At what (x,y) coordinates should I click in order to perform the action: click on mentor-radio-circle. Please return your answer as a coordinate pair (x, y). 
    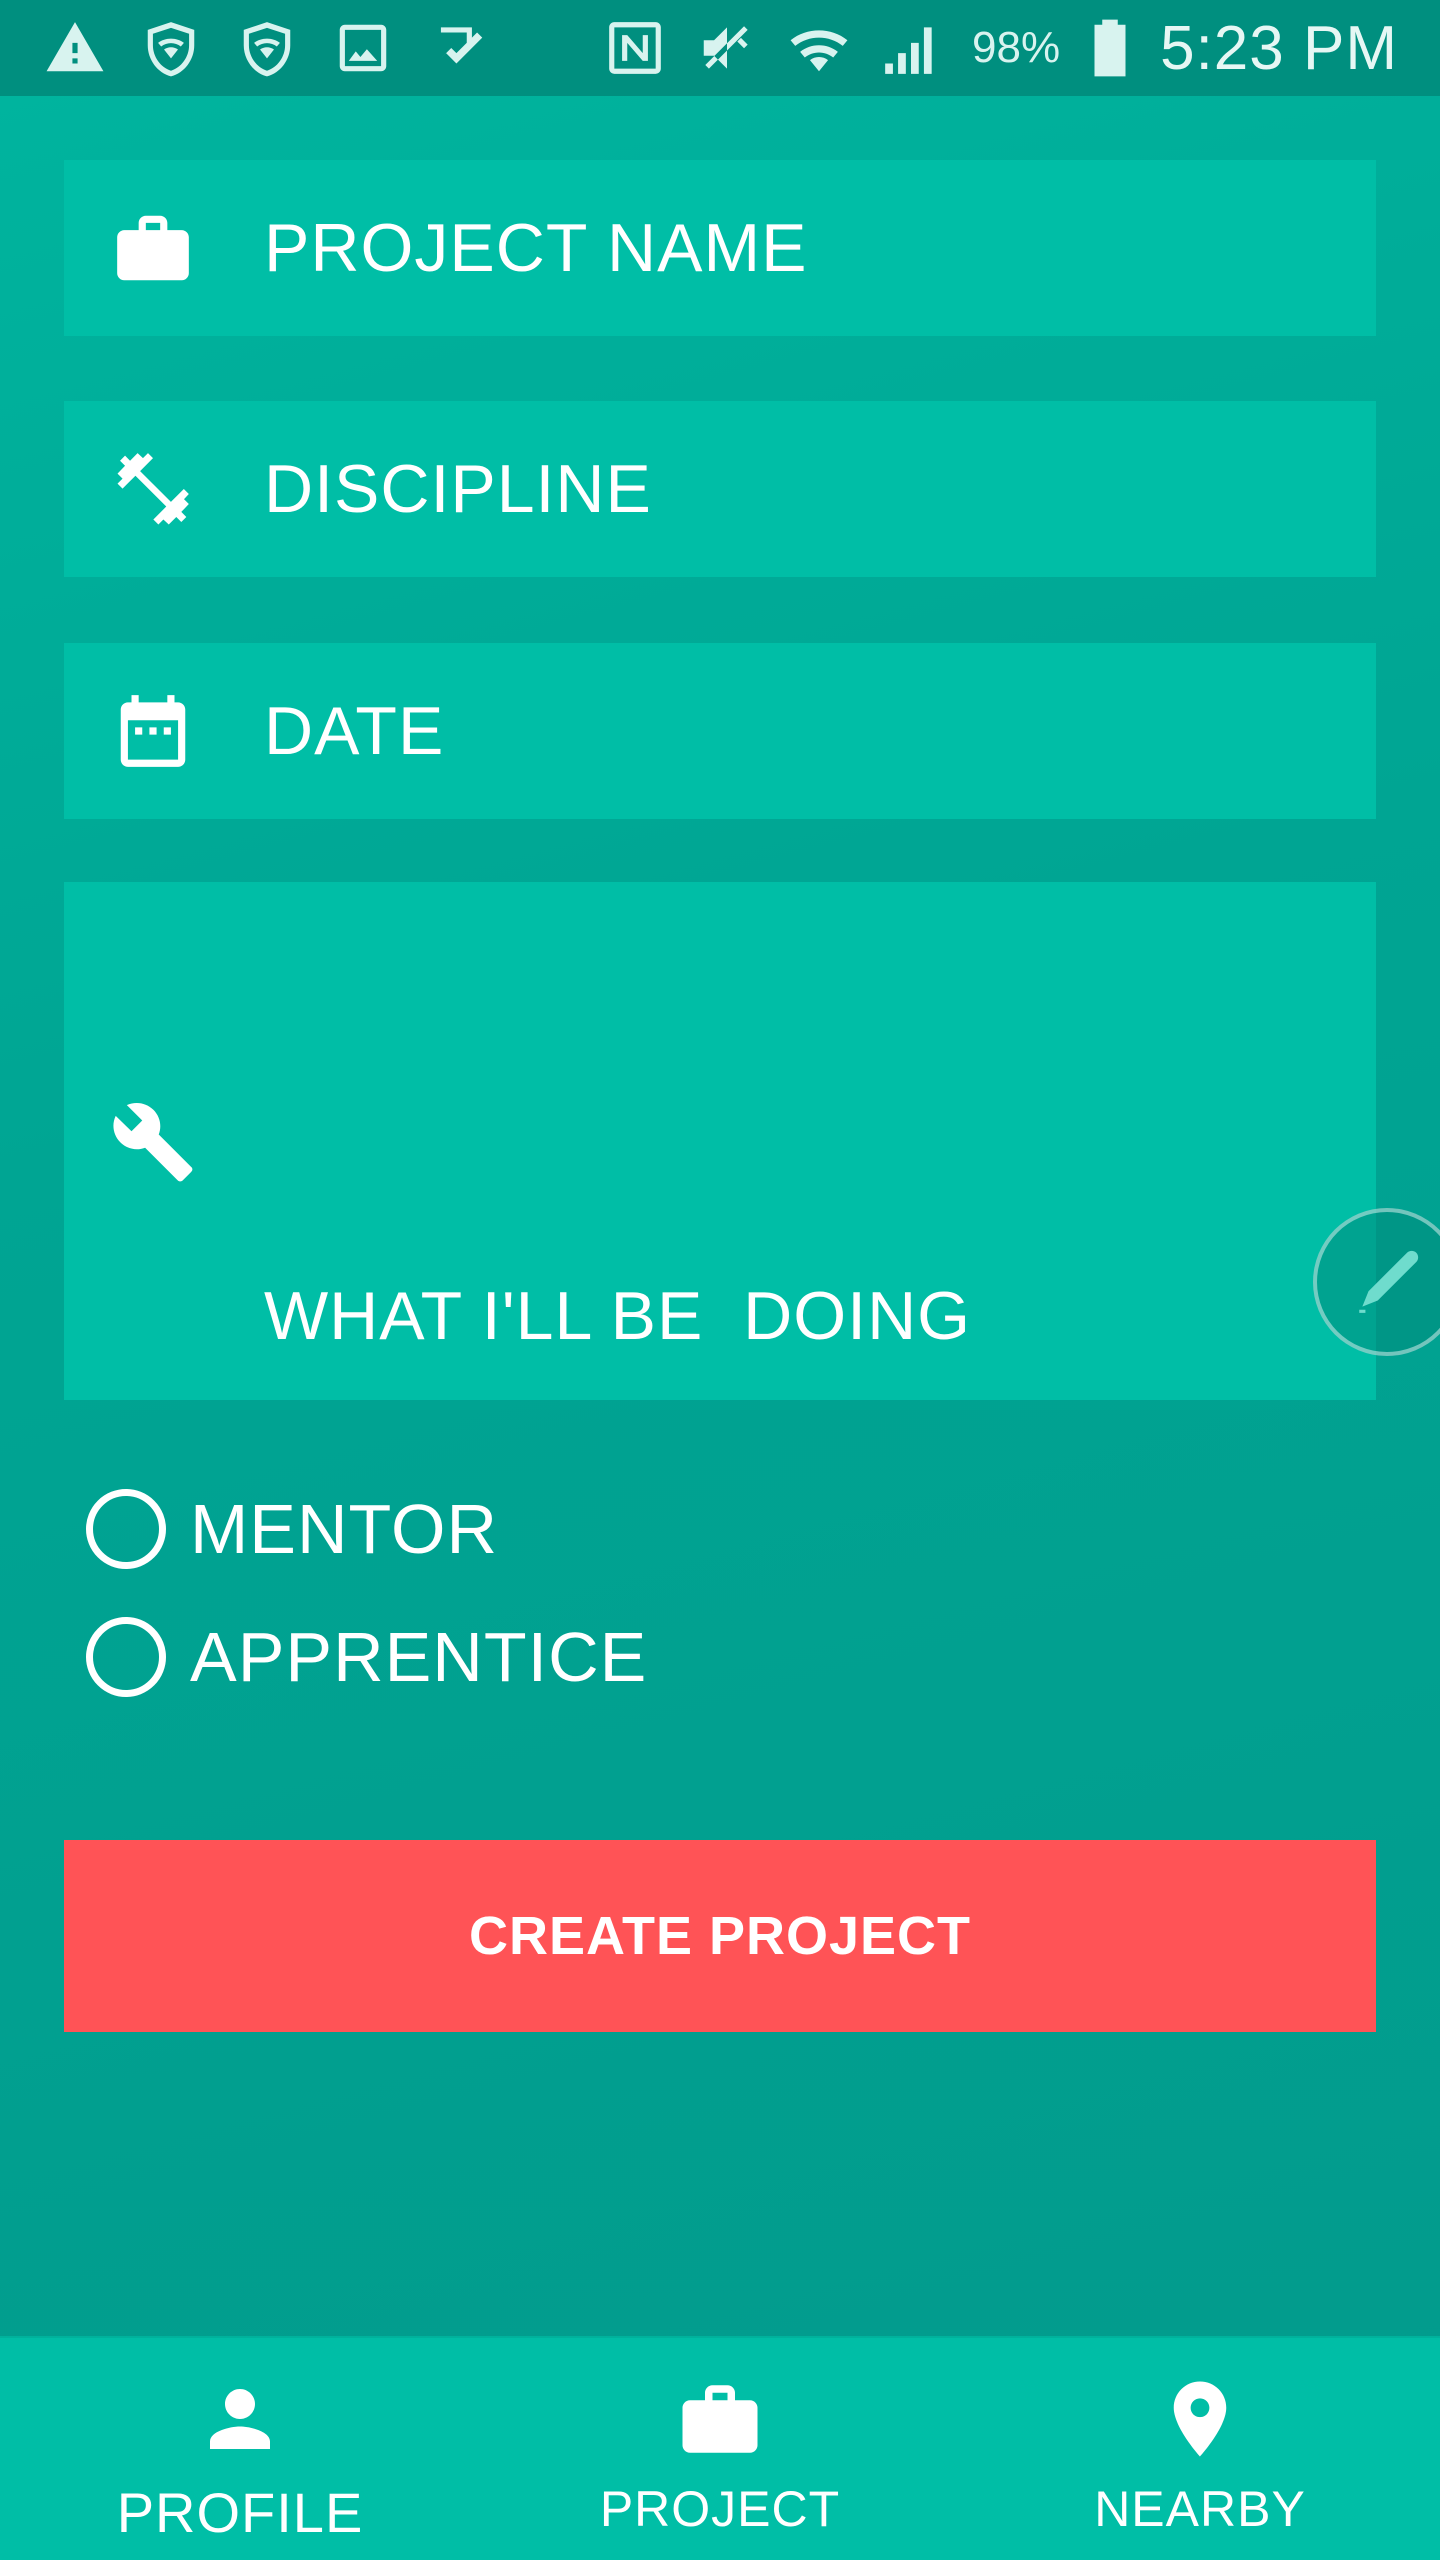
    Looking at the image, I should click on (126, 1529).